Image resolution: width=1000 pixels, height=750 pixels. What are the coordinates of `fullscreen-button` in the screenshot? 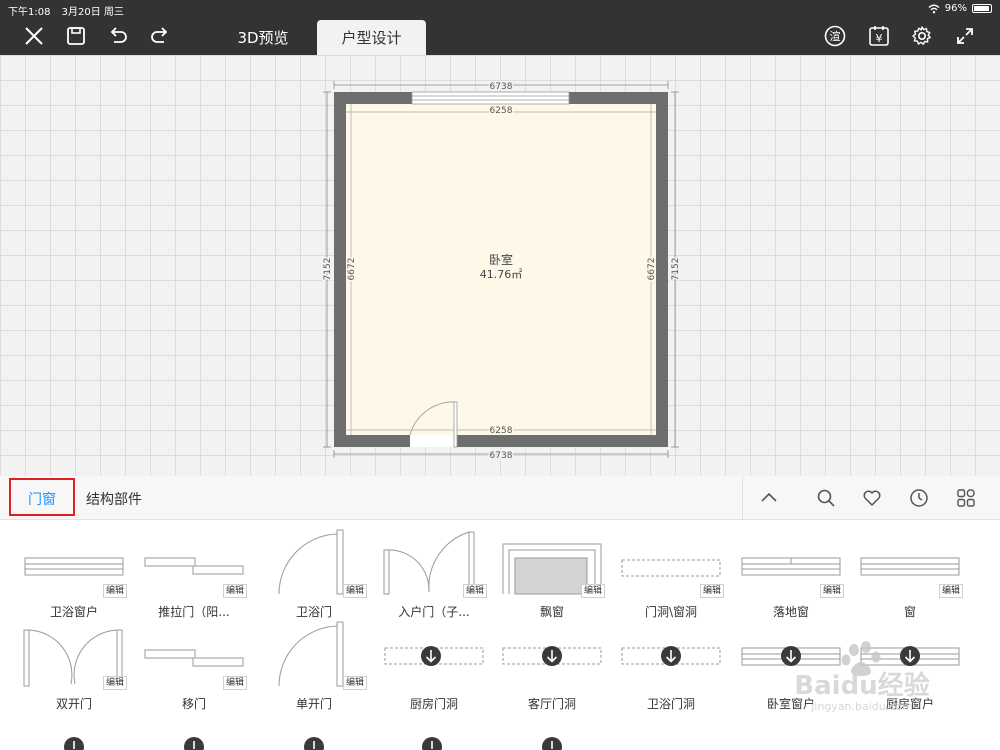 It's located at (965, 36).